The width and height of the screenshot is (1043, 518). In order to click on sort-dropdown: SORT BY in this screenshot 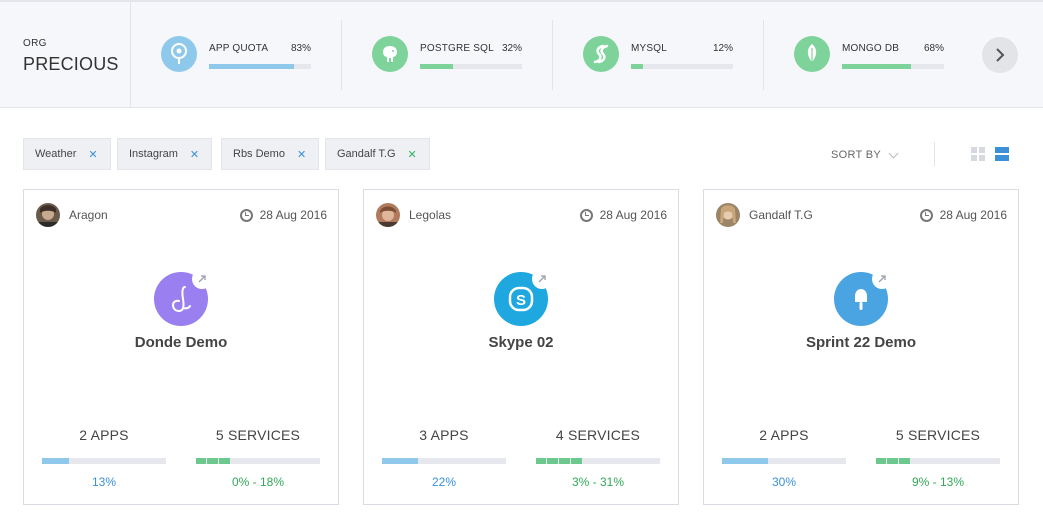, I will do `click(865, 154)`.